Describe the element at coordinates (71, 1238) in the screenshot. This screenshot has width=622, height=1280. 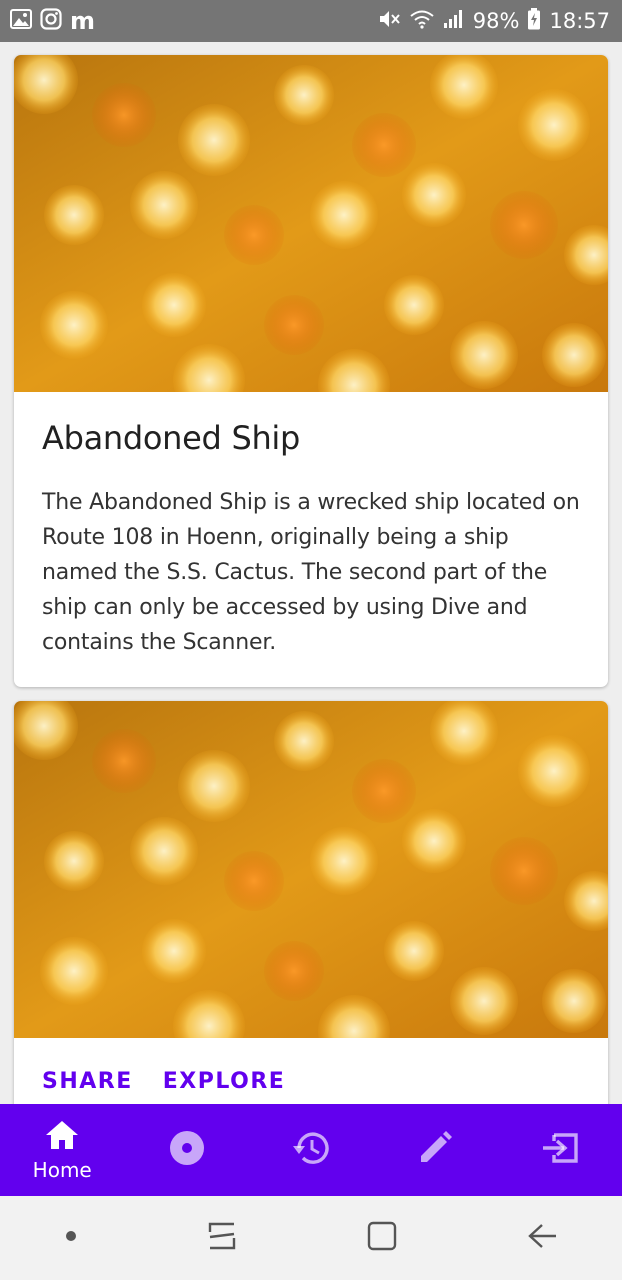
I see `dot-icon` at that location.